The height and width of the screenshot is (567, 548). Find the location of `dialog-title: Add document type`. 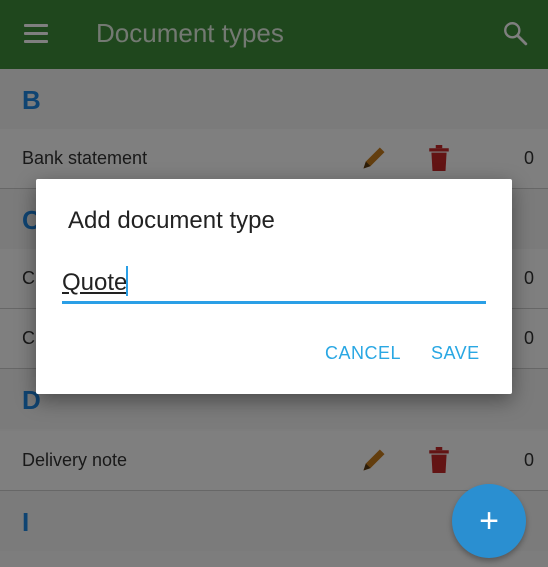

dialog-title: Add document type is located at coordinates (171, 220).